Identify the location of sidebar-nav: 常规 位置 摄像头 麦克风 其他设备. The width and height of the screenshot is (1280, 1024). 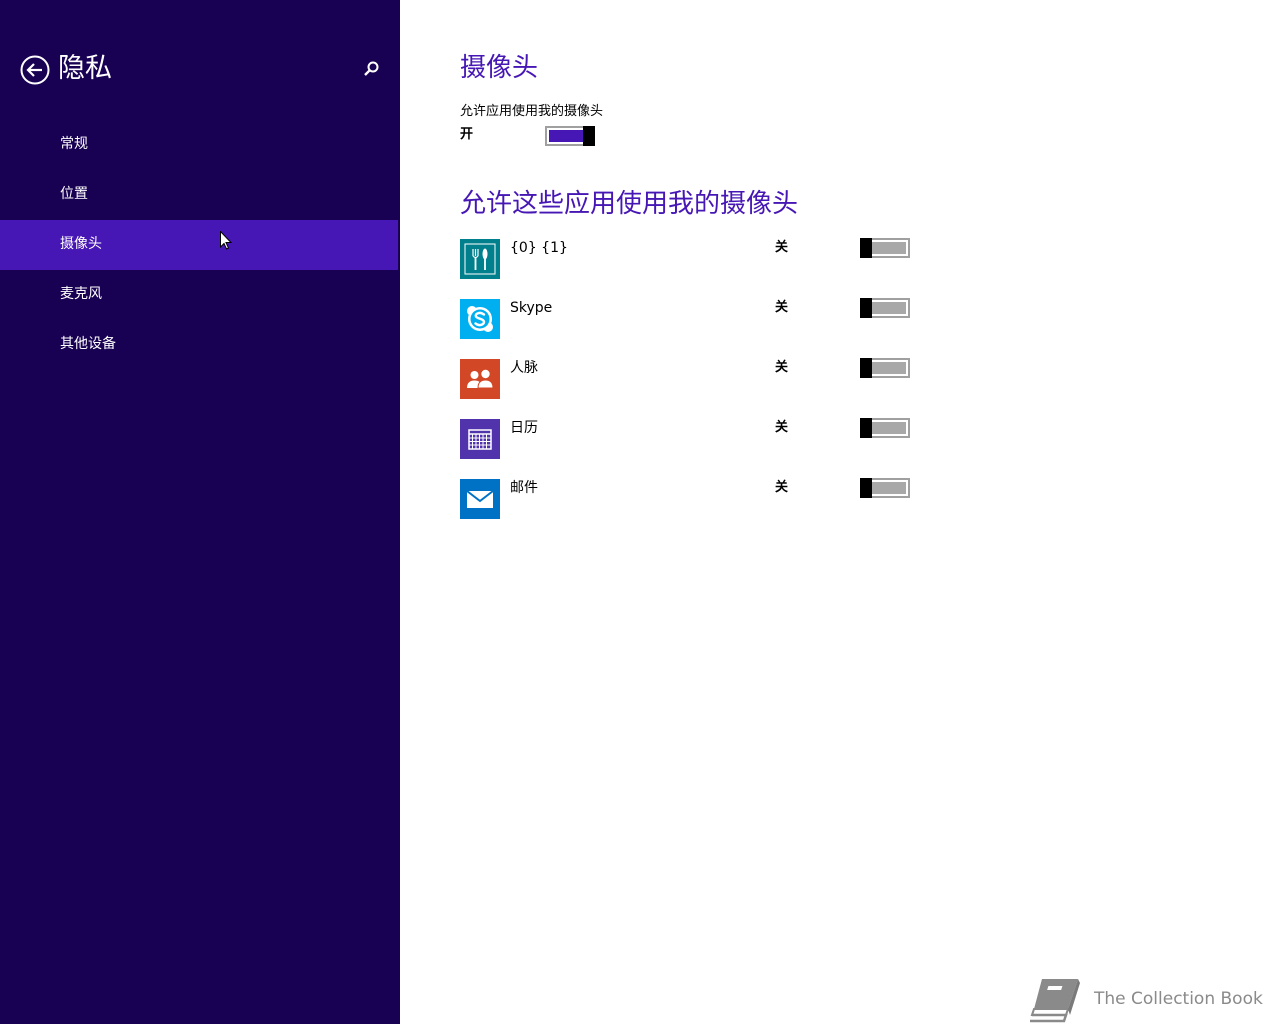
(200, 245).